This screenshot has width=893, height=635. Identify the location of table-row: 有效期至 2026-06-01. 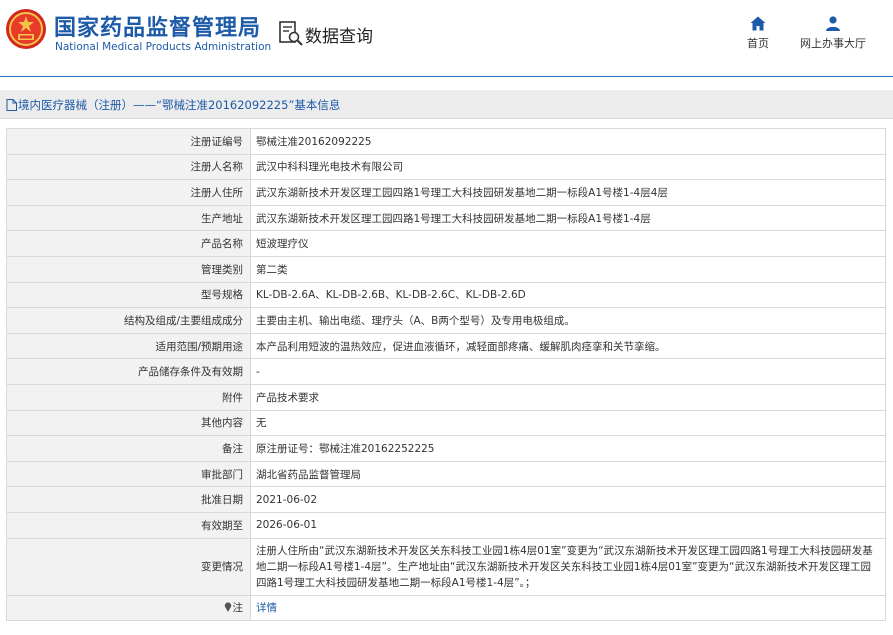
(446, 525).